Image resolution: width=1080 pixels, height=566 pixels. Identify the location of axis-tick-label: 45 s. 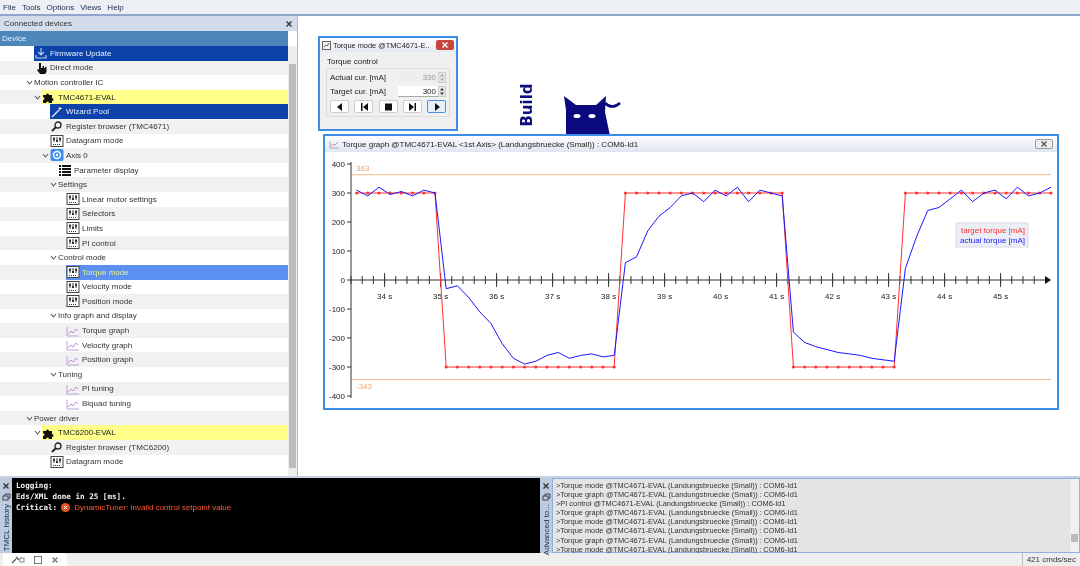
(1001, 296).